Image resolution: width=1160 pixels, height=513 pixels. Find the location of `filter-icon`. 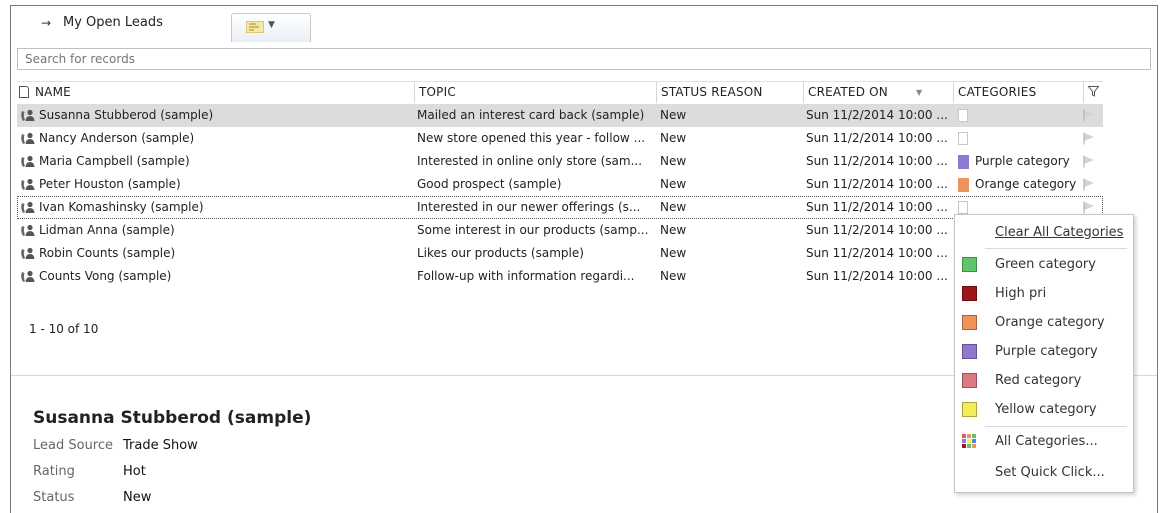

filter-icon is located at coordinates (1093, 91).